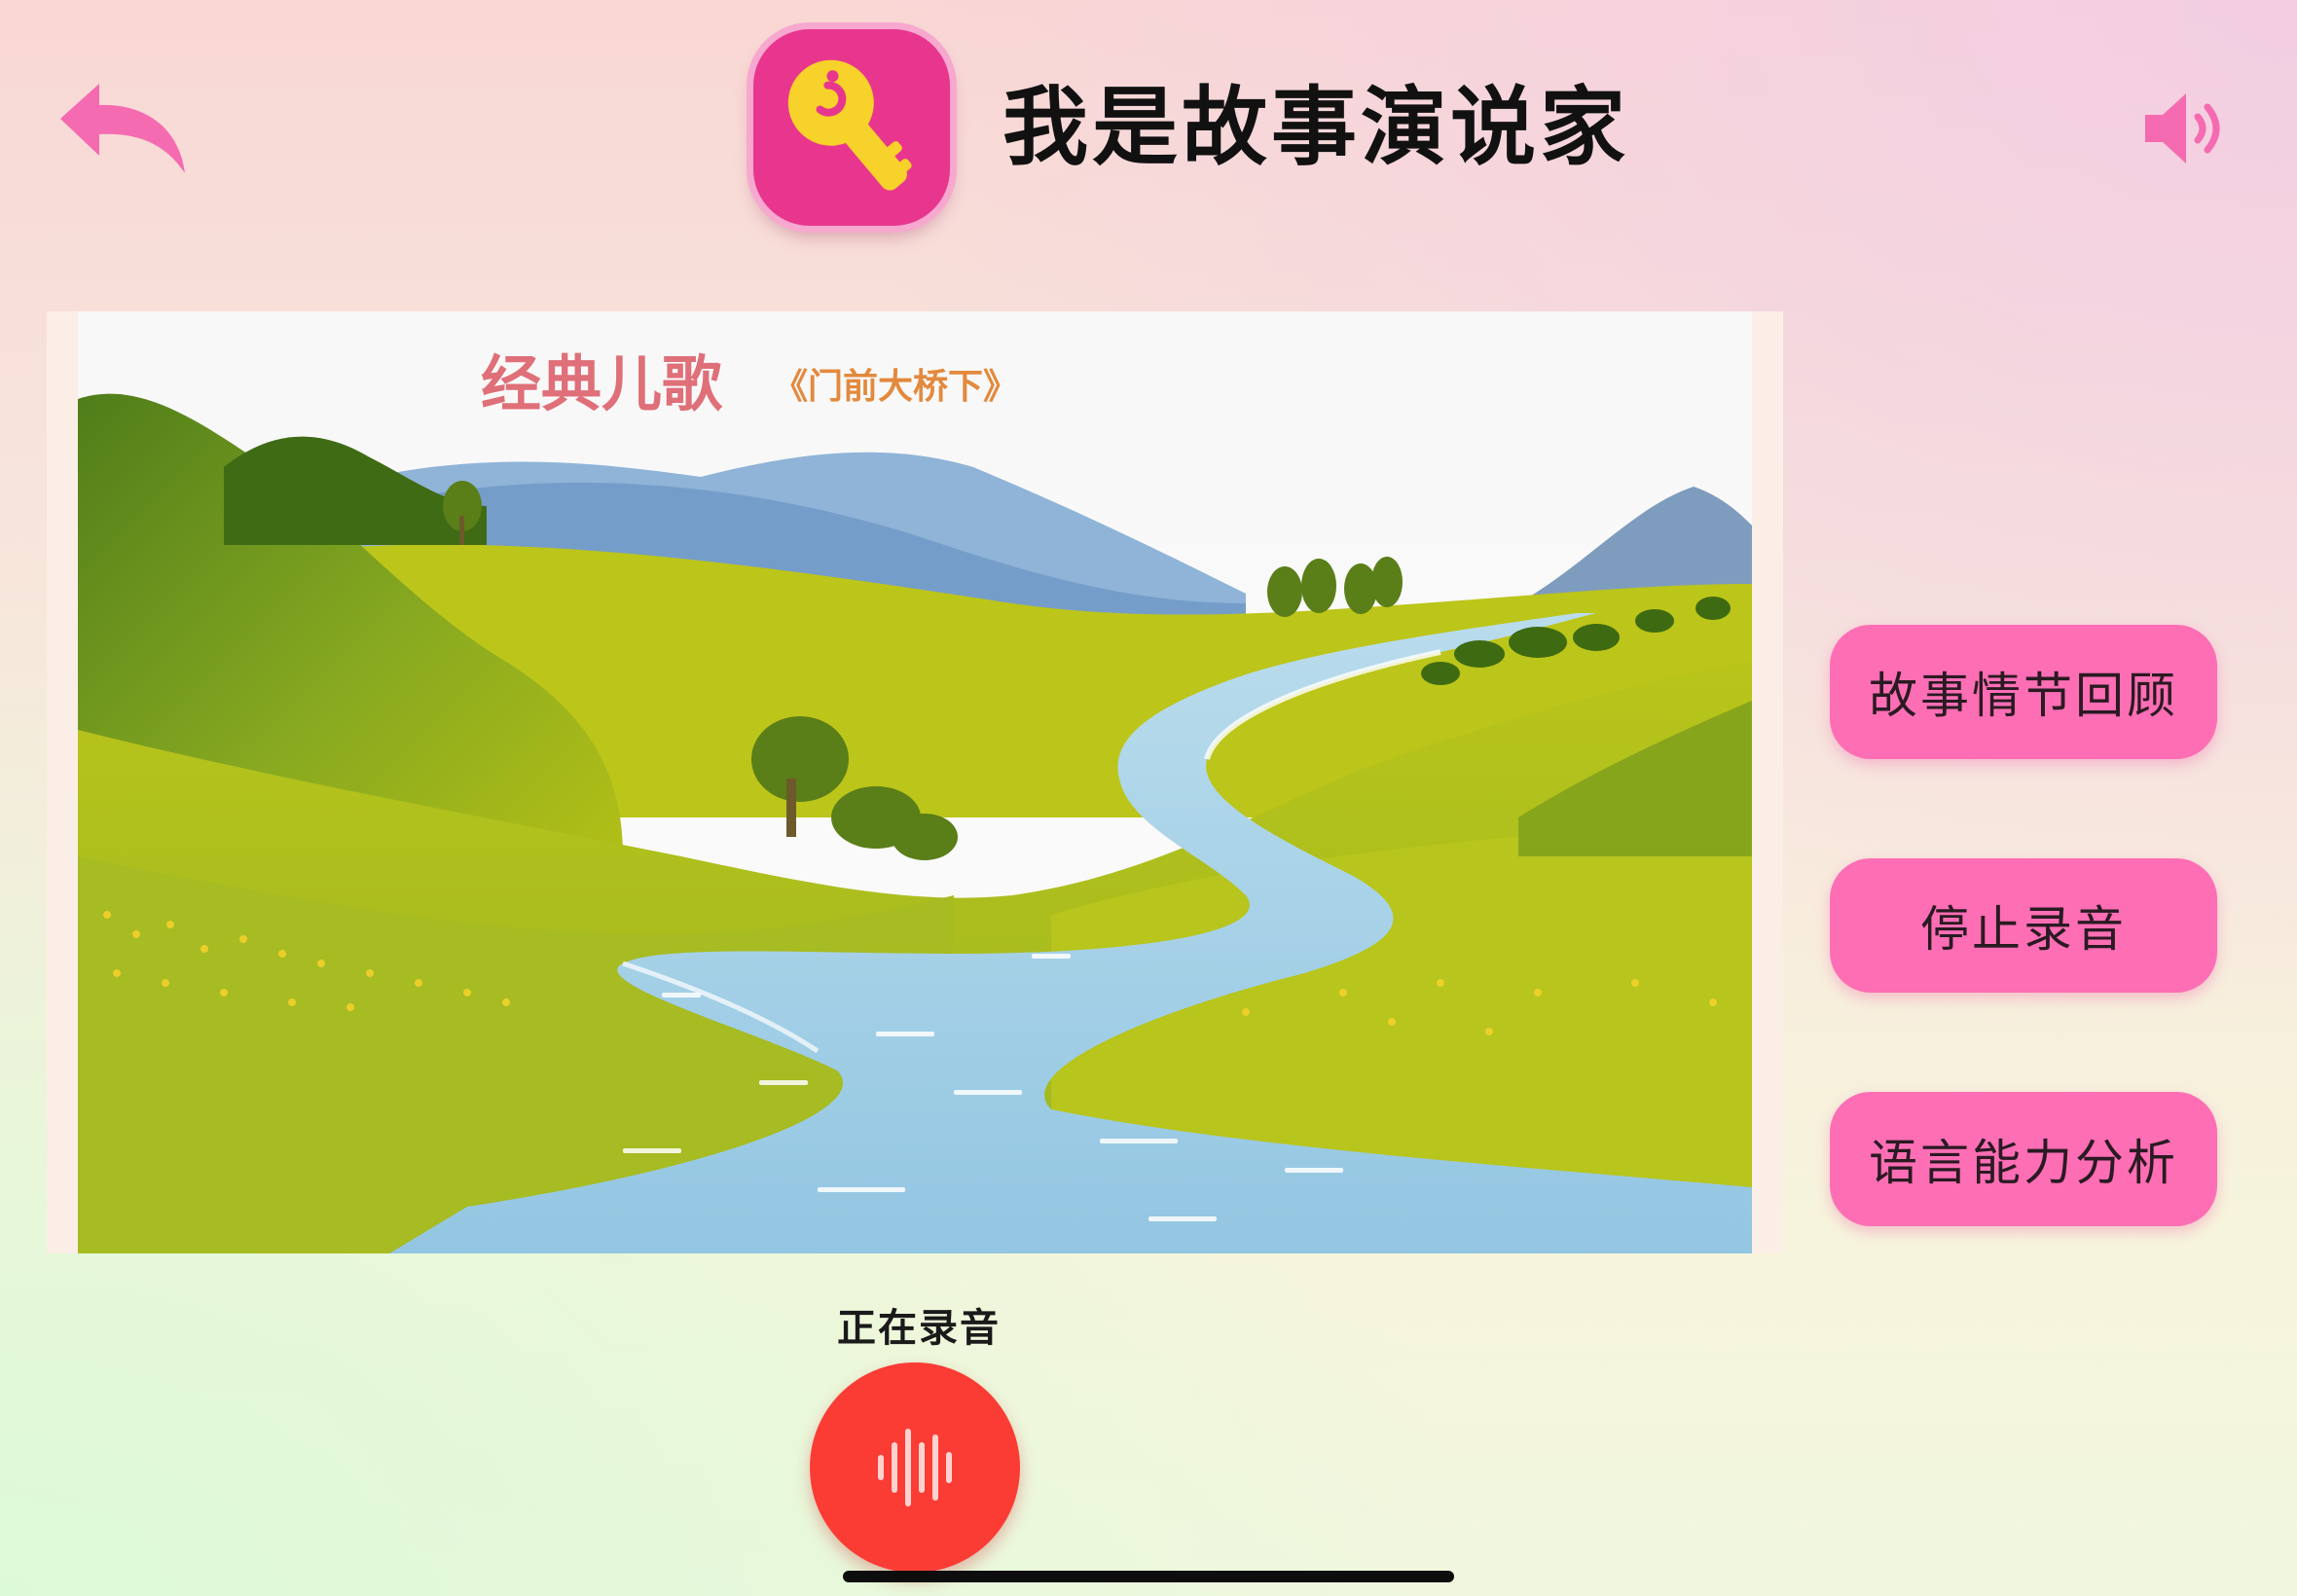  I want to click on sound-button, so click(2188, 128).